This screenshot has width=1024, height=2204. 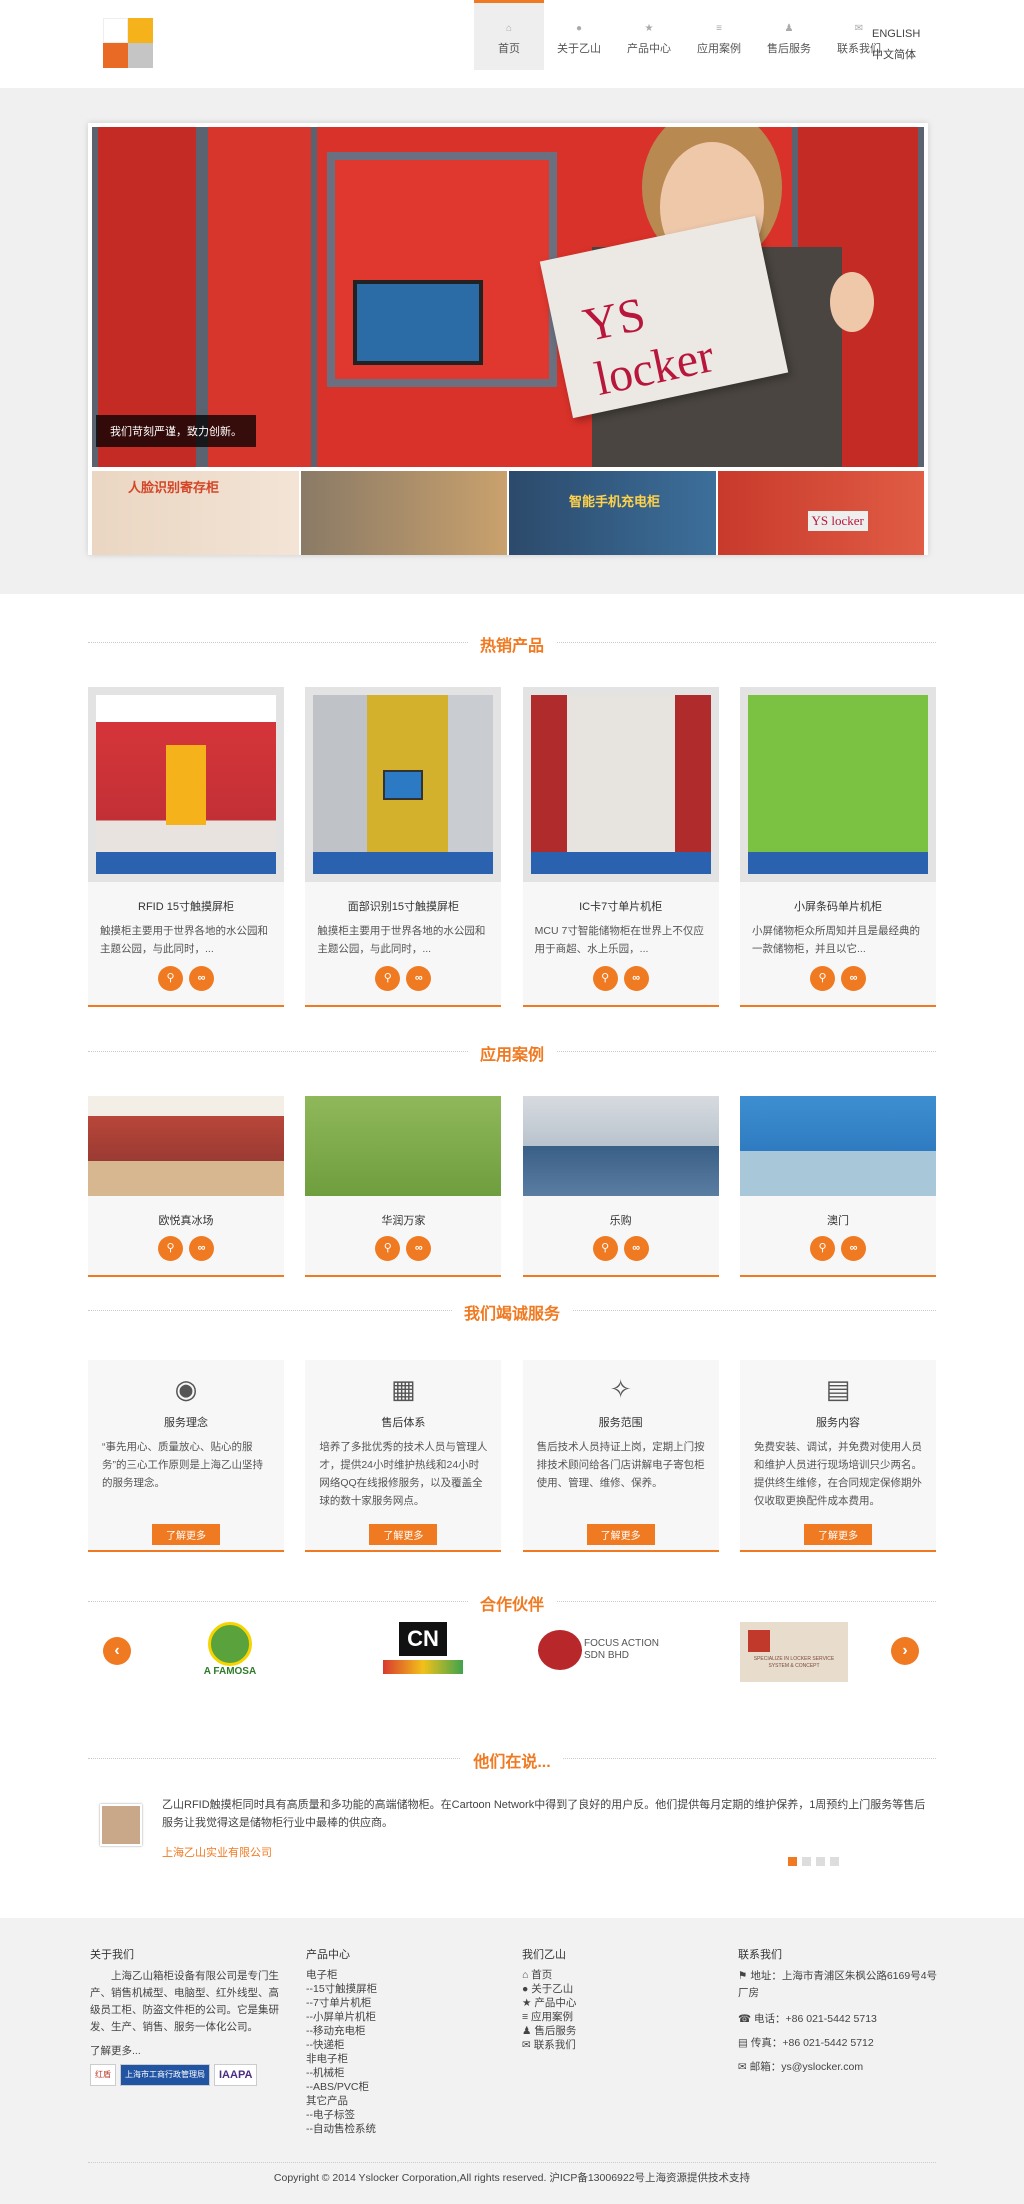 What do you see at coordinates (622, 1975) in the screenshot?
I see `footer-link: ⌂ 首页` at bounding box center [622, 1975].